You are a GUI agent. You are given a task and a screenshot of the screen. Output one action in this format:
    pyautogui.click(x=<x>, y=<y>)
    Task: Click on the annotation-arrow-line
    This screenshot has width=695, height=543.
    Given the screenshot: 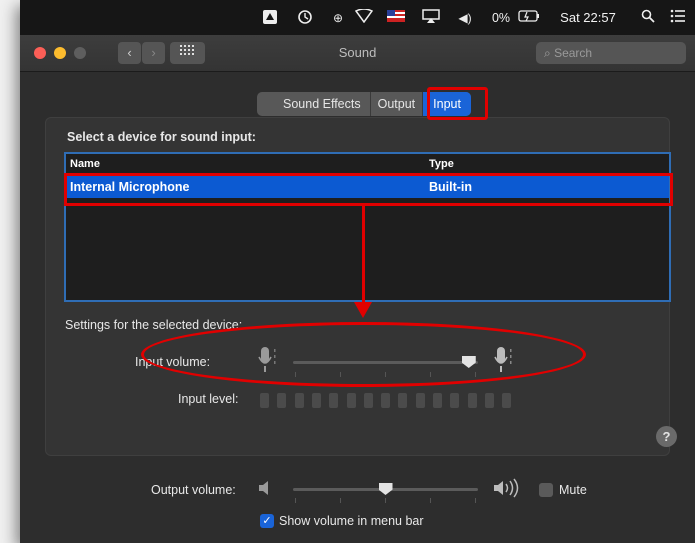 What is the action you would take?
    pyautogui.click(x=363, y=256)
    